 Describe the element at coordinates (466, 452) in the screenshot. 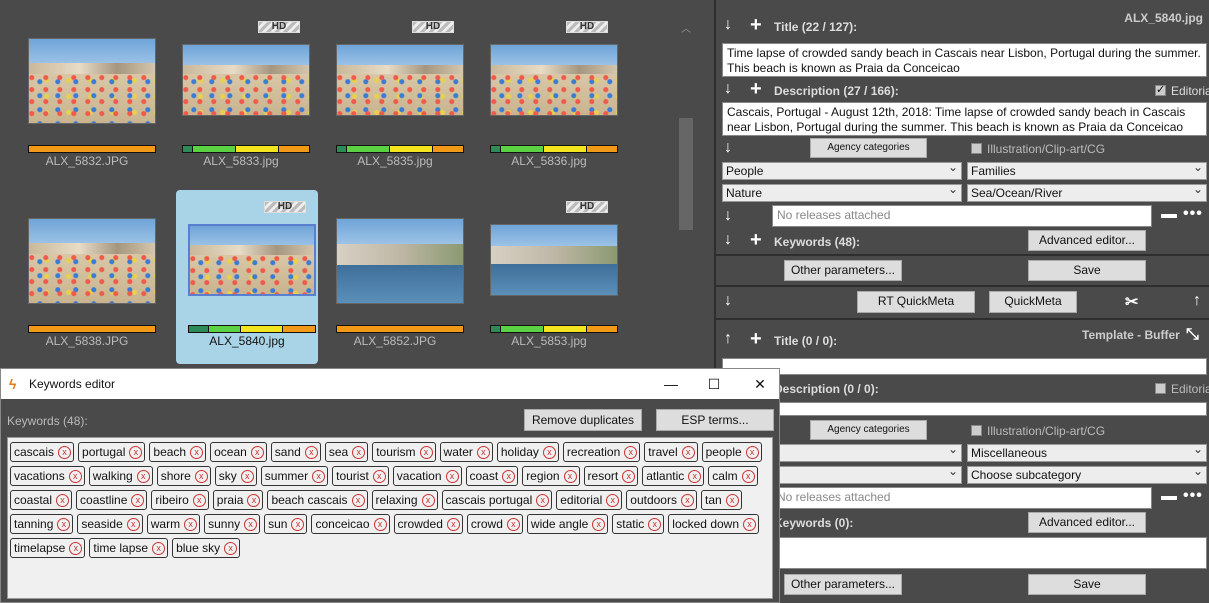

I see `keyword-tag: water x` at that location.